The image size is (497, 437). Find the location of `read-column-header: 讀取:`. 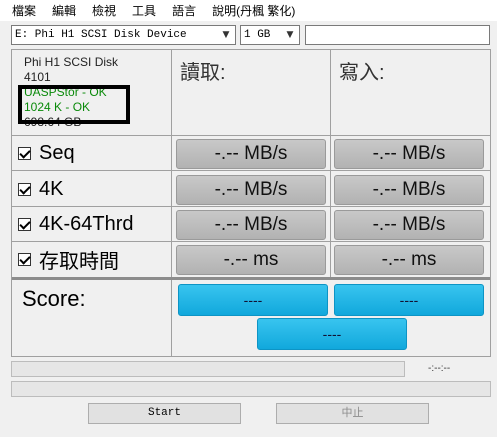

read-column-header: 讀取: is located at coordinates (203, 73).